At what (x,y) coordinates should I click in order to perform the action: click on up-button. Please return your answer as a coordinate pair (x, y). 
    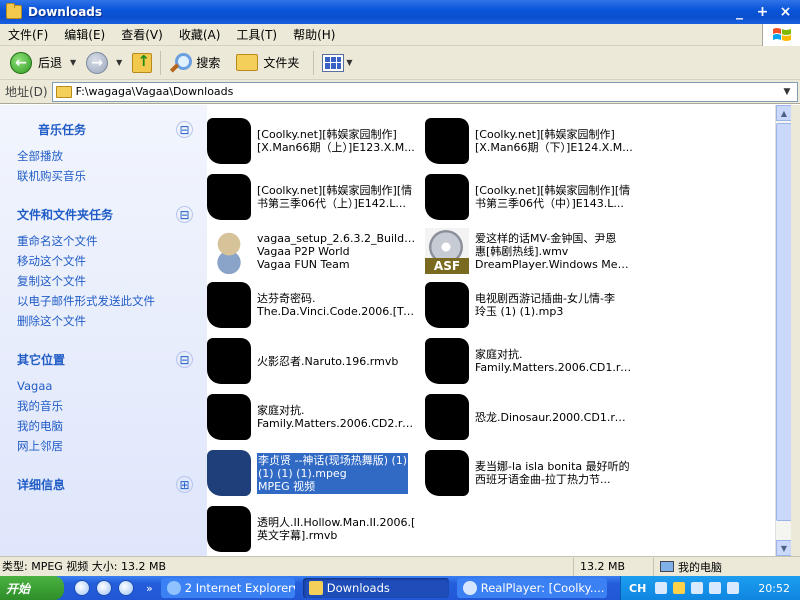
    Looking at the image, I should click on (142, 63).